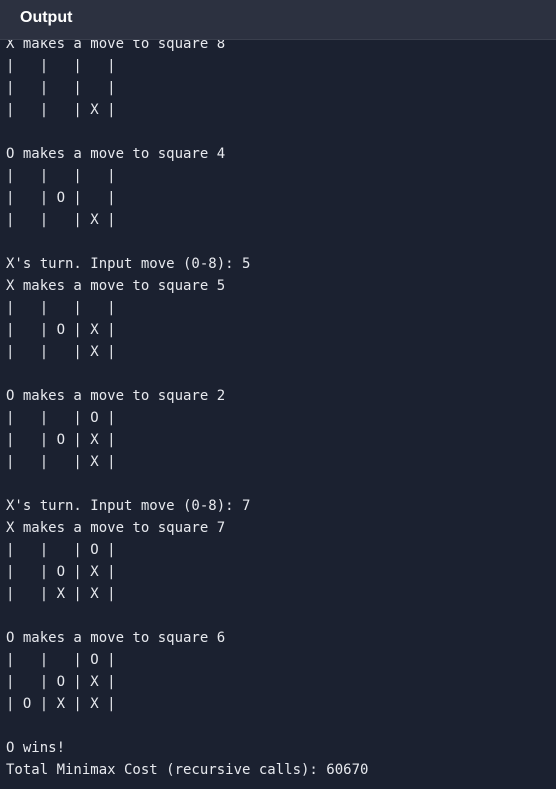 The height and width of the screenshot is (789, 556). What do you see at coordinates (116, 528) in the screenshot?
I see `console-line: X makes a move to square 7` at bounding box center [116, 528].